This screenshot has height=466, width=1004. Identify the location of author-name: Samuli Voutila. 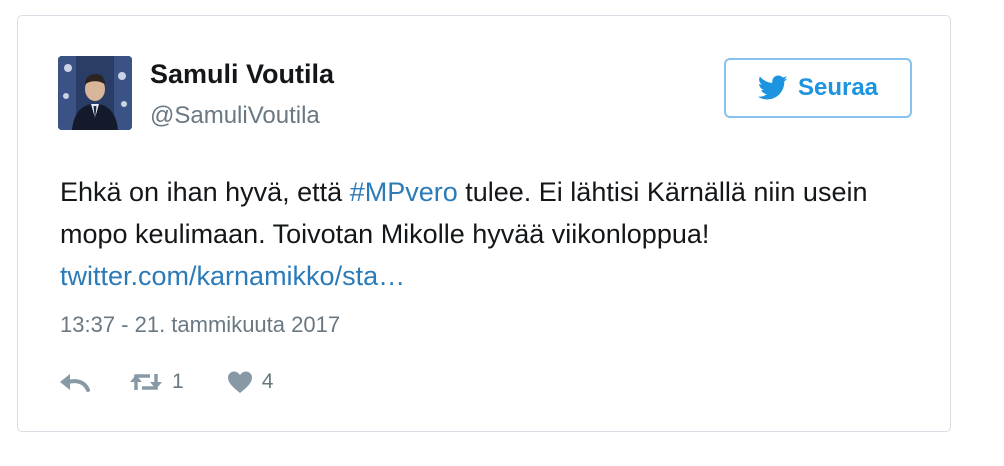
(242, 74).